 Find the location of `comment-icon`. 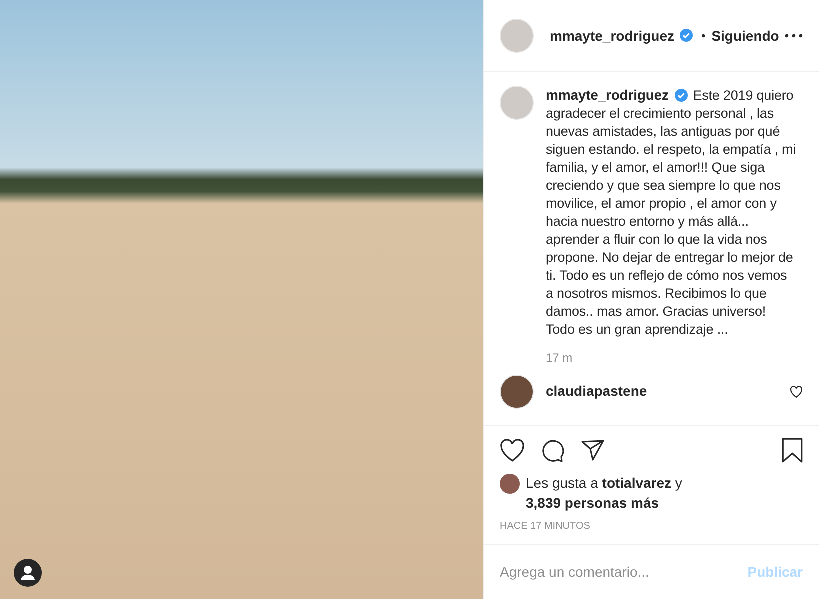

comment-icon is located at coordinates (553, 450).